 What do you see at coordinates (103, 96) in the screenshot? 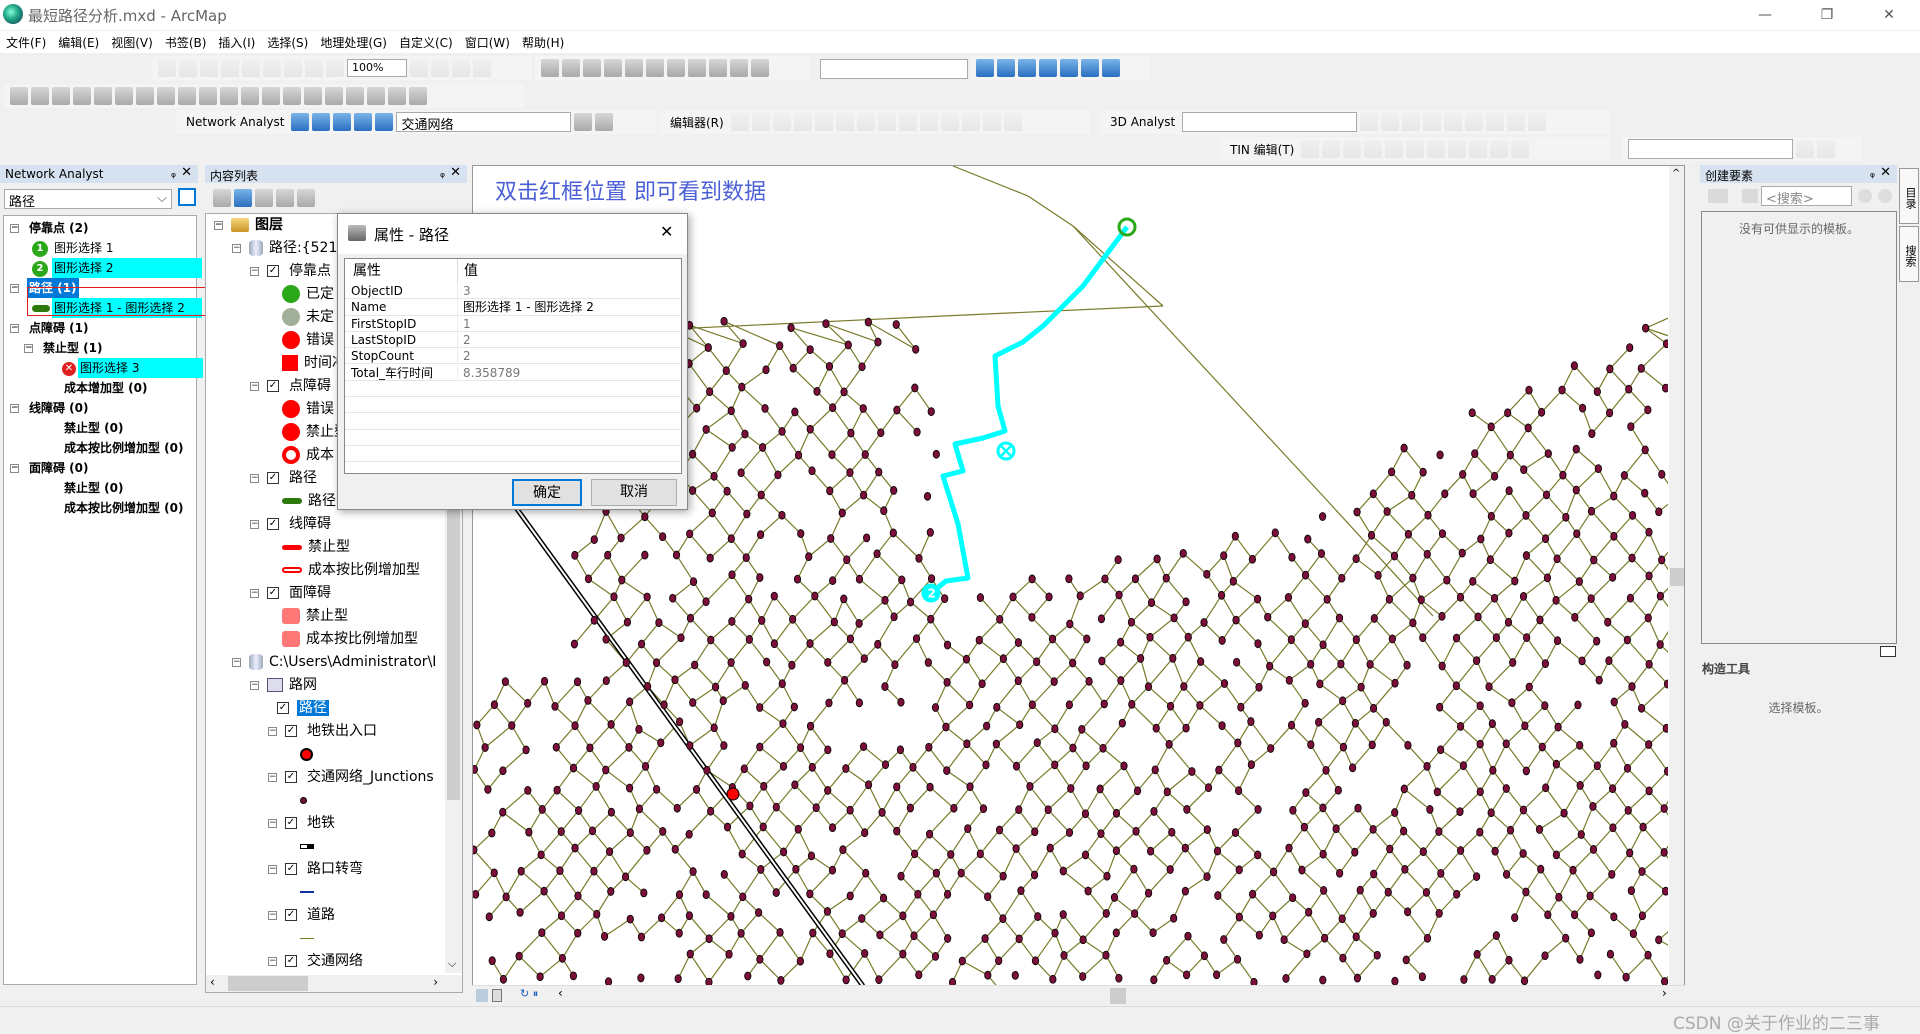
I see `fixed-in-icon` at bounding box center [103, 96].